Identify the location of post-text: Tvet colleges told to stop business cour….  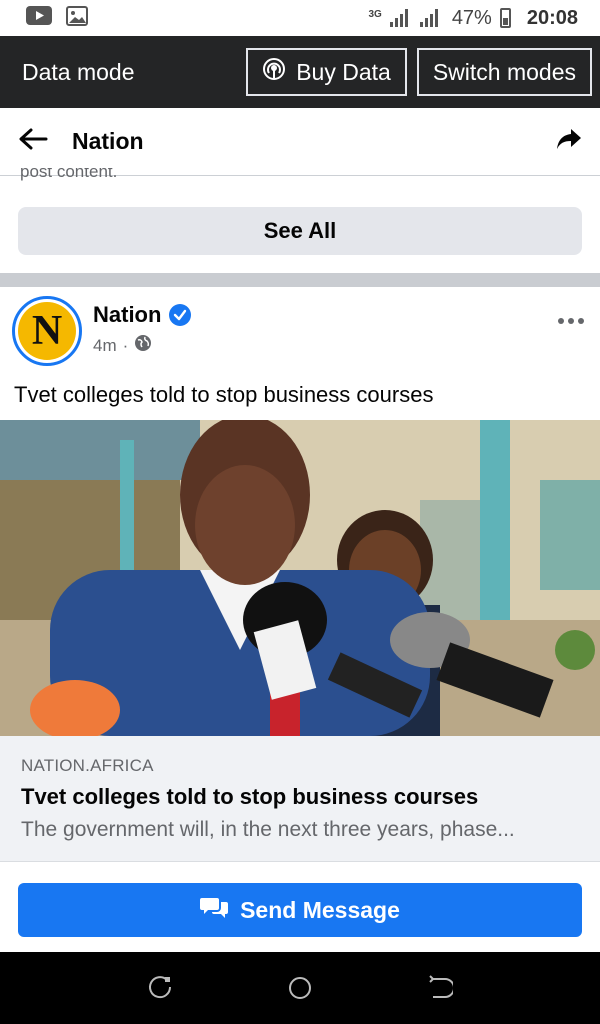
(224, 394).